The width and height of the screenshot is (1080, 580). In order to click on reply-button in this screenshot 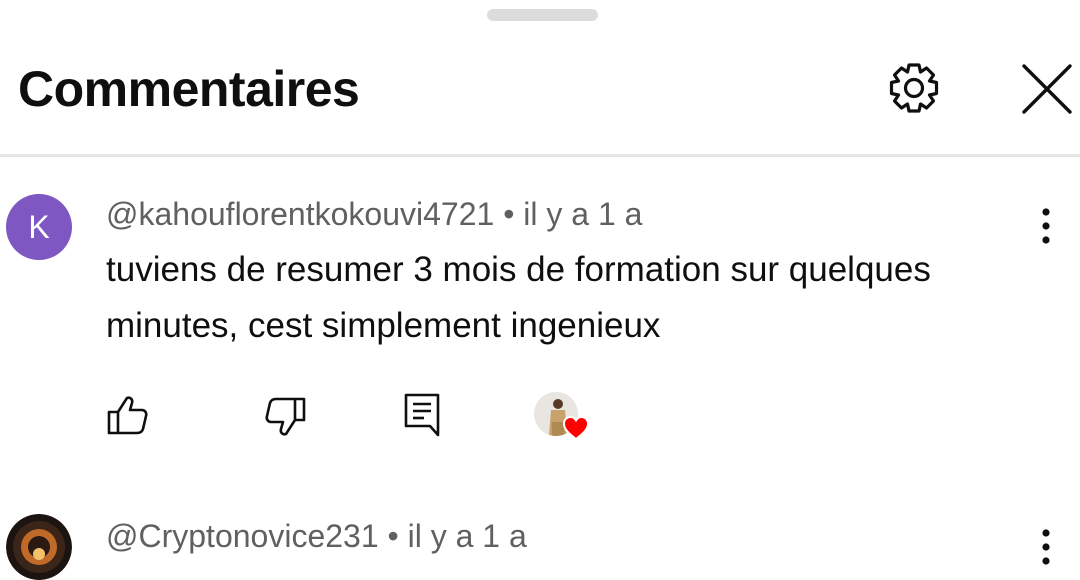, I will do `click(423, 415)`.